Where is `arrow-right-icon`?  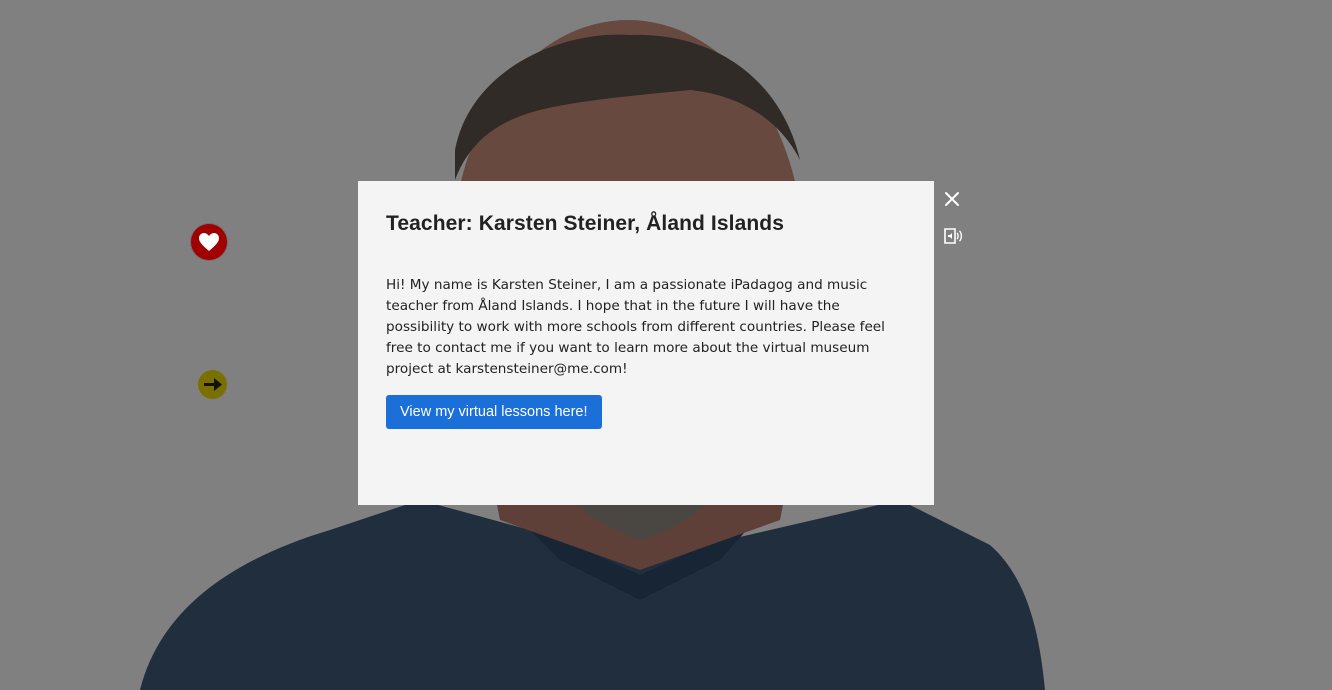 arrow-right-icon is located at coordinates (213, 384).